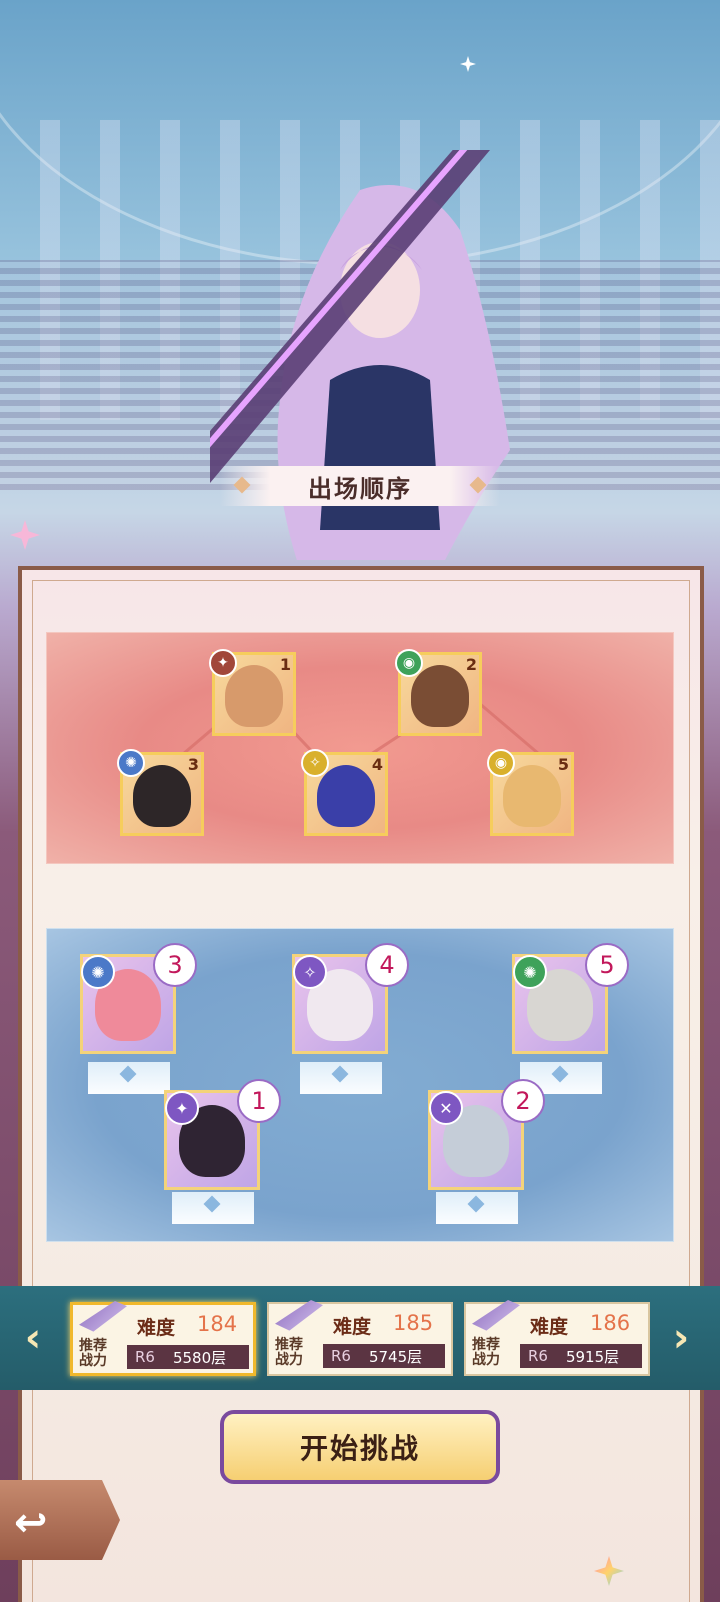 This screenshot has width=720, height=1602. Describe the element at coordinates (360, 1447) in the screenshot. I see `start-challenge-button: 开始挑战` at that location.